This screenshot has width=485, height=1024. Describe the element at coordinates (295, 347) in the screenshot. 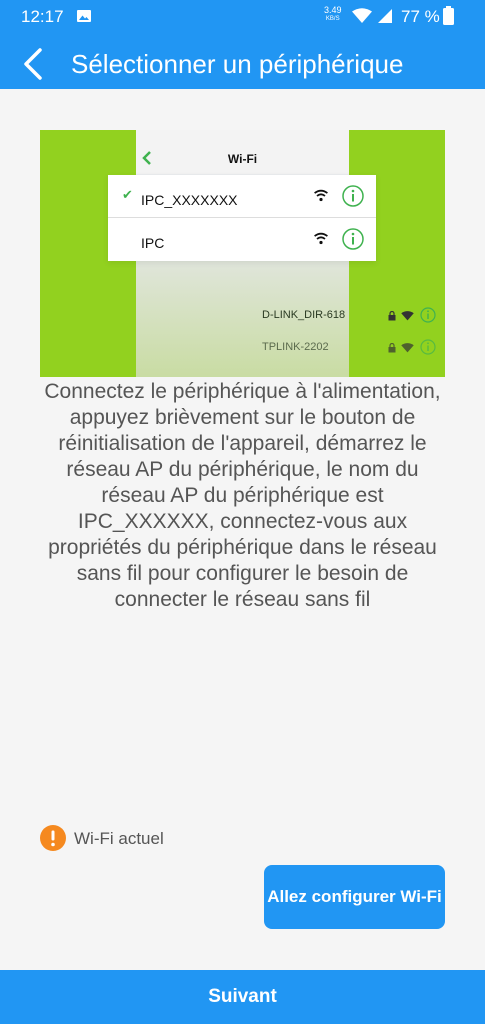

I see `network-name: TPLINK-2202` at that location.